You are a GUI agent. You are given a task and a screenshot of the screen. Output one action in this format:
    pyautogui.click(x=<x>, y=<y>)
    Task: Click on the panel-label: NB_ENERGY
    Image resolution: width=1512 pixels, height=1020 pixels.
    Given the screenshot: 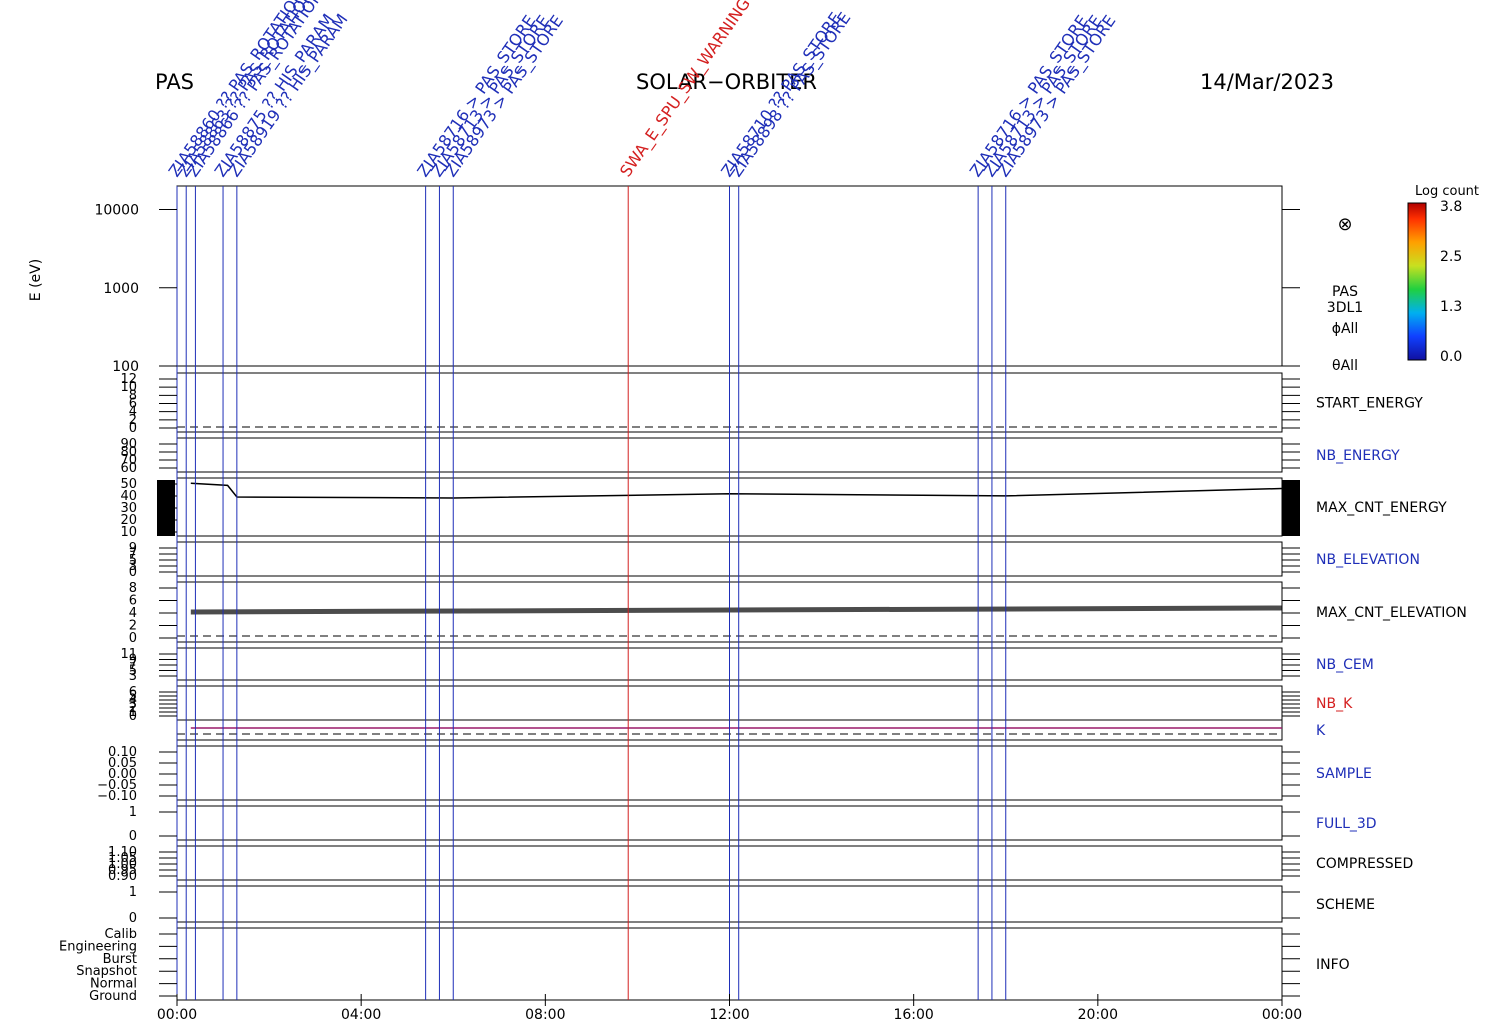 What is the action you would take?
    pyautogui.click(x=1358, y=456)
    